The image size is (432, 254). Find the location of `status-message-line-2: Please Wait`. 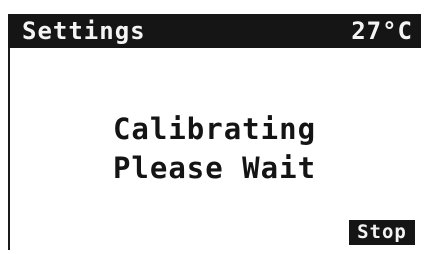

status-message-line-2: Please Wait is located at coordinates (214, 168).